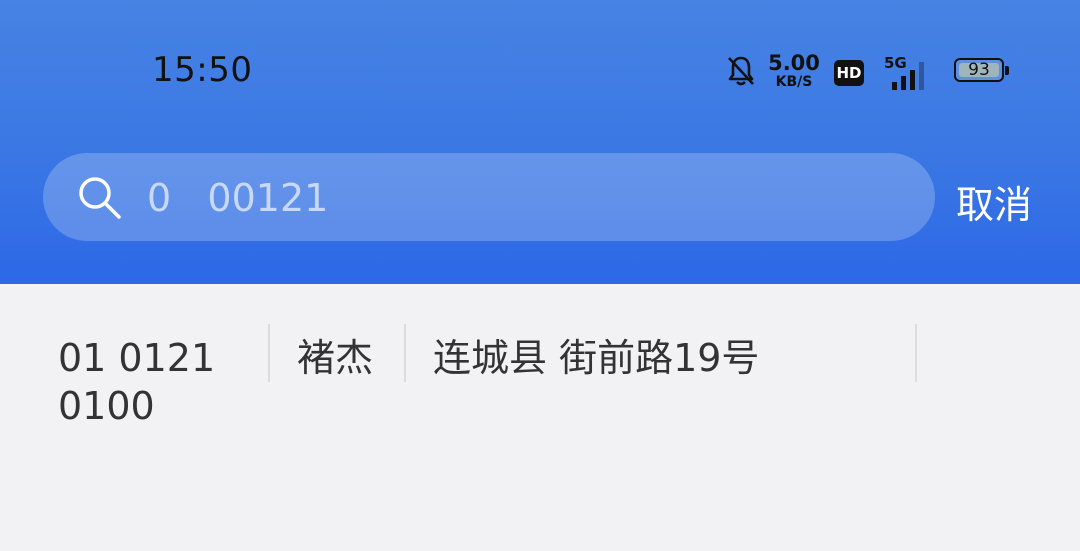 This screenshot has width=1080, height=551. Describe the element at coordinates (895, 63) in the screenshot. I see `network-type-label: 5G` at that location.